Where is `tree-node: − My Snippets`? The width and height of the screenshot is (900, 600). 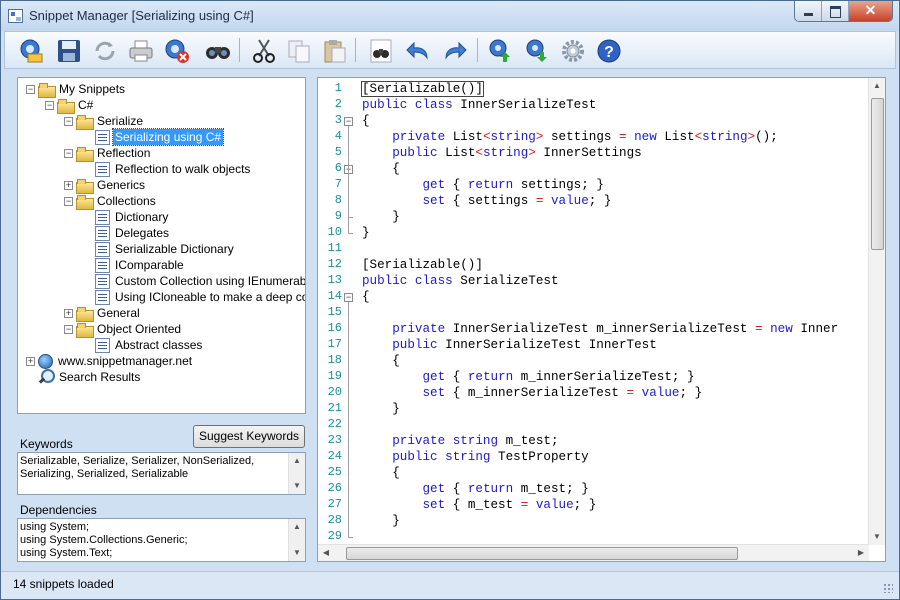 tree-node: − My Snippets is located at coordinates (76, 89).